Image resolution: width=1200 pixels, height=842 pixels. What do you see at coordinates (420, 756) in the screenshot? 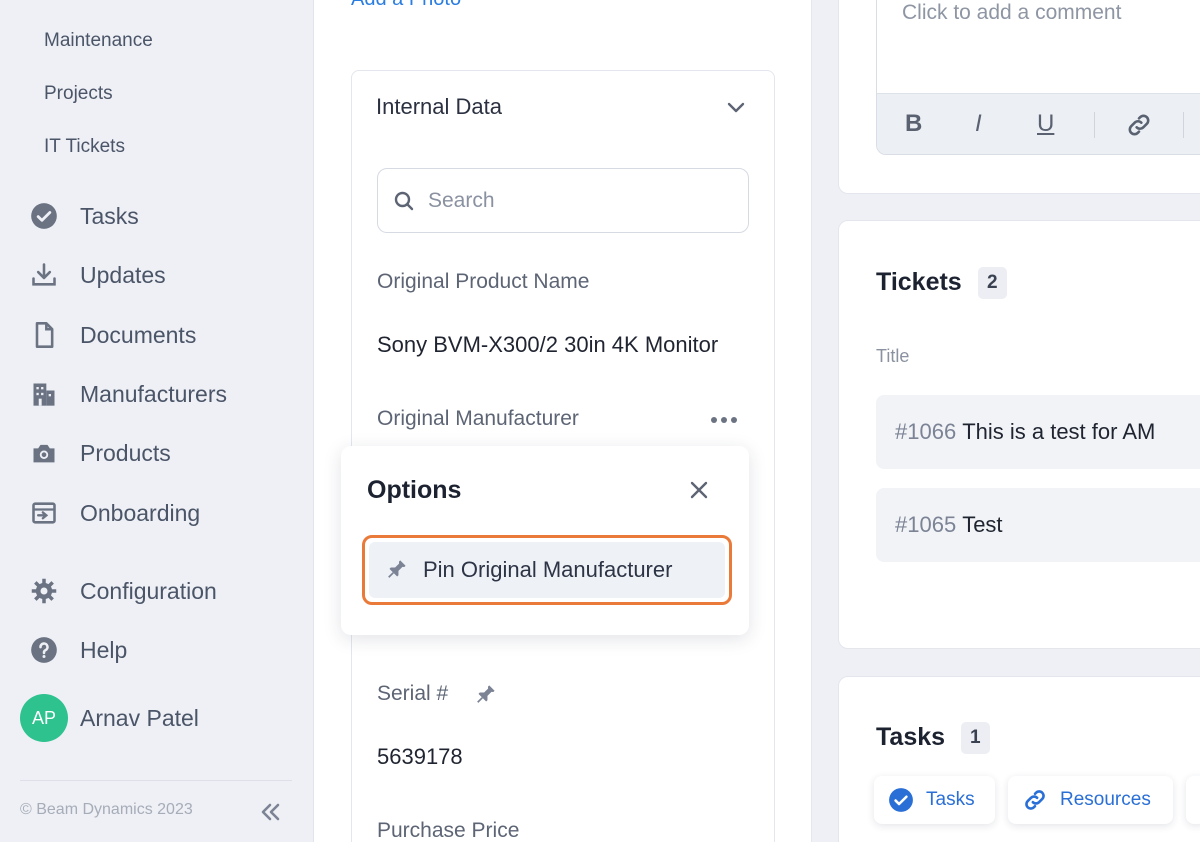
I see `serial-value: 5639178` at bounding box center [420, 756].